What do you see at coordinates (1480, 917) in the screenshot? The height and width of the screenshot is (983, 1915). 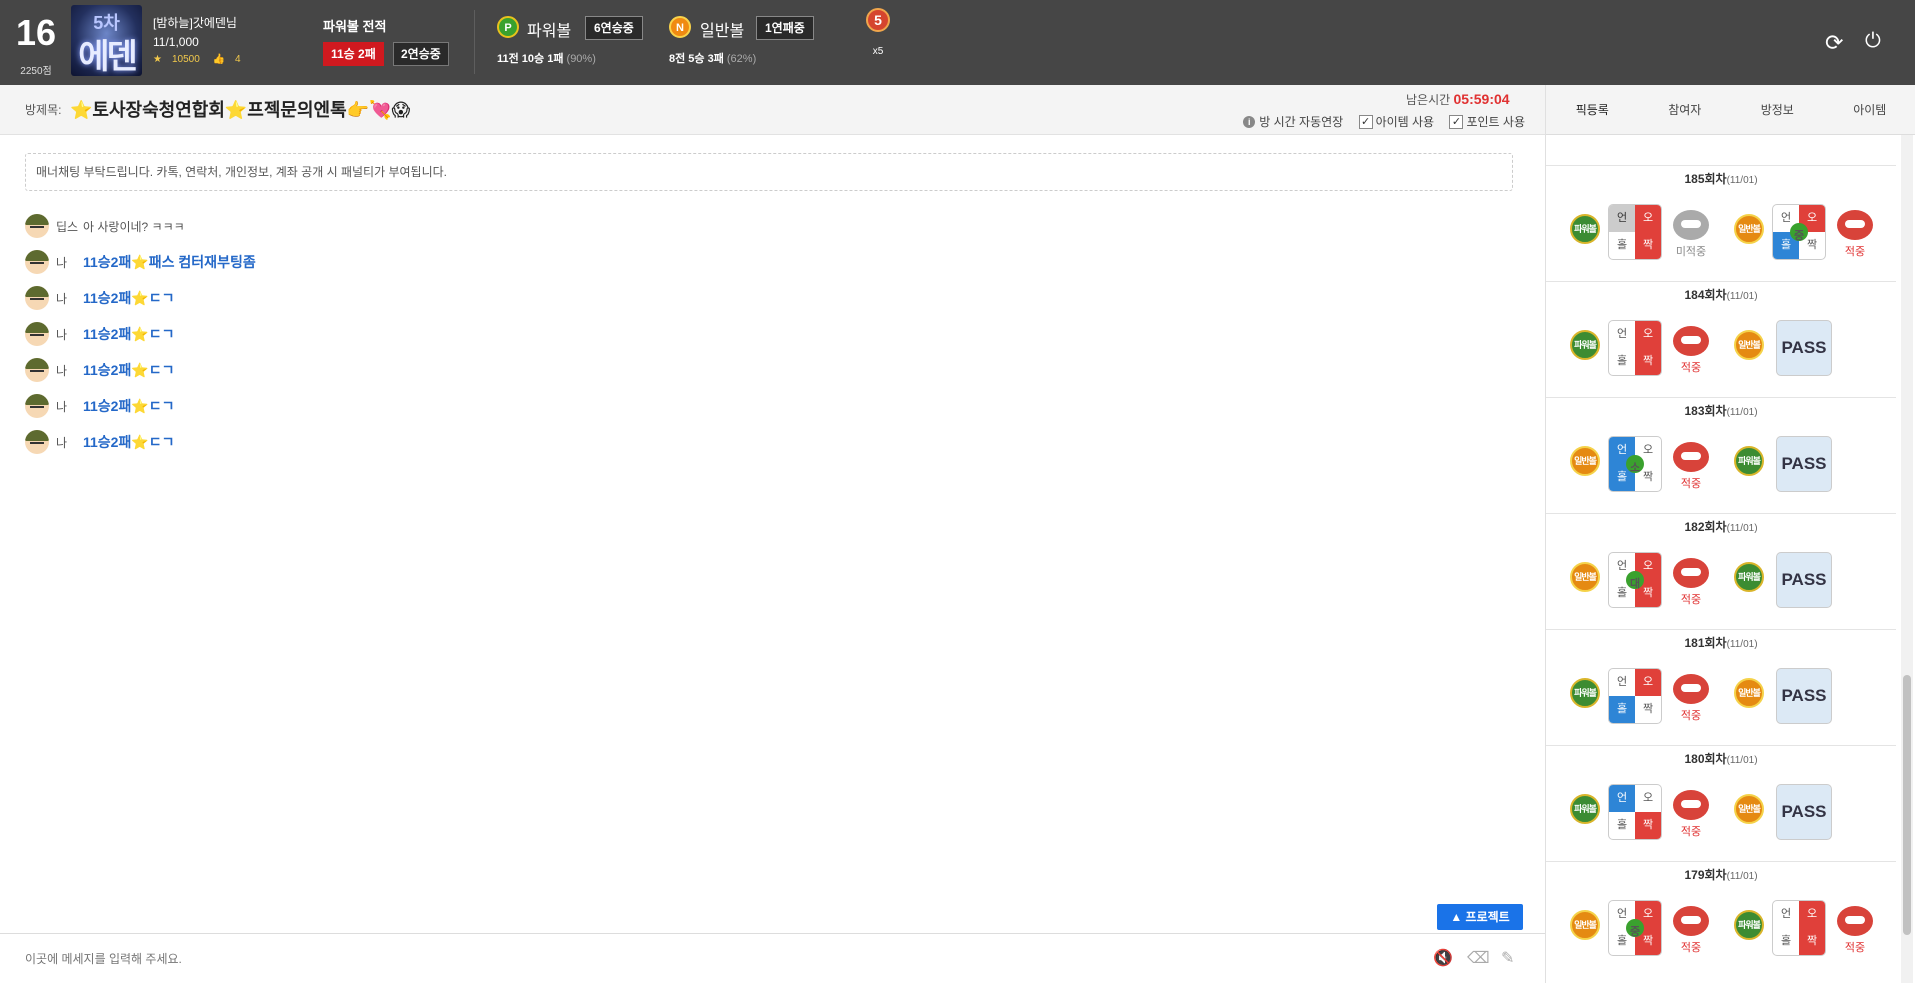 I see `protect-button: ▲ 프로젝트` at bounding box center [1480, 917].